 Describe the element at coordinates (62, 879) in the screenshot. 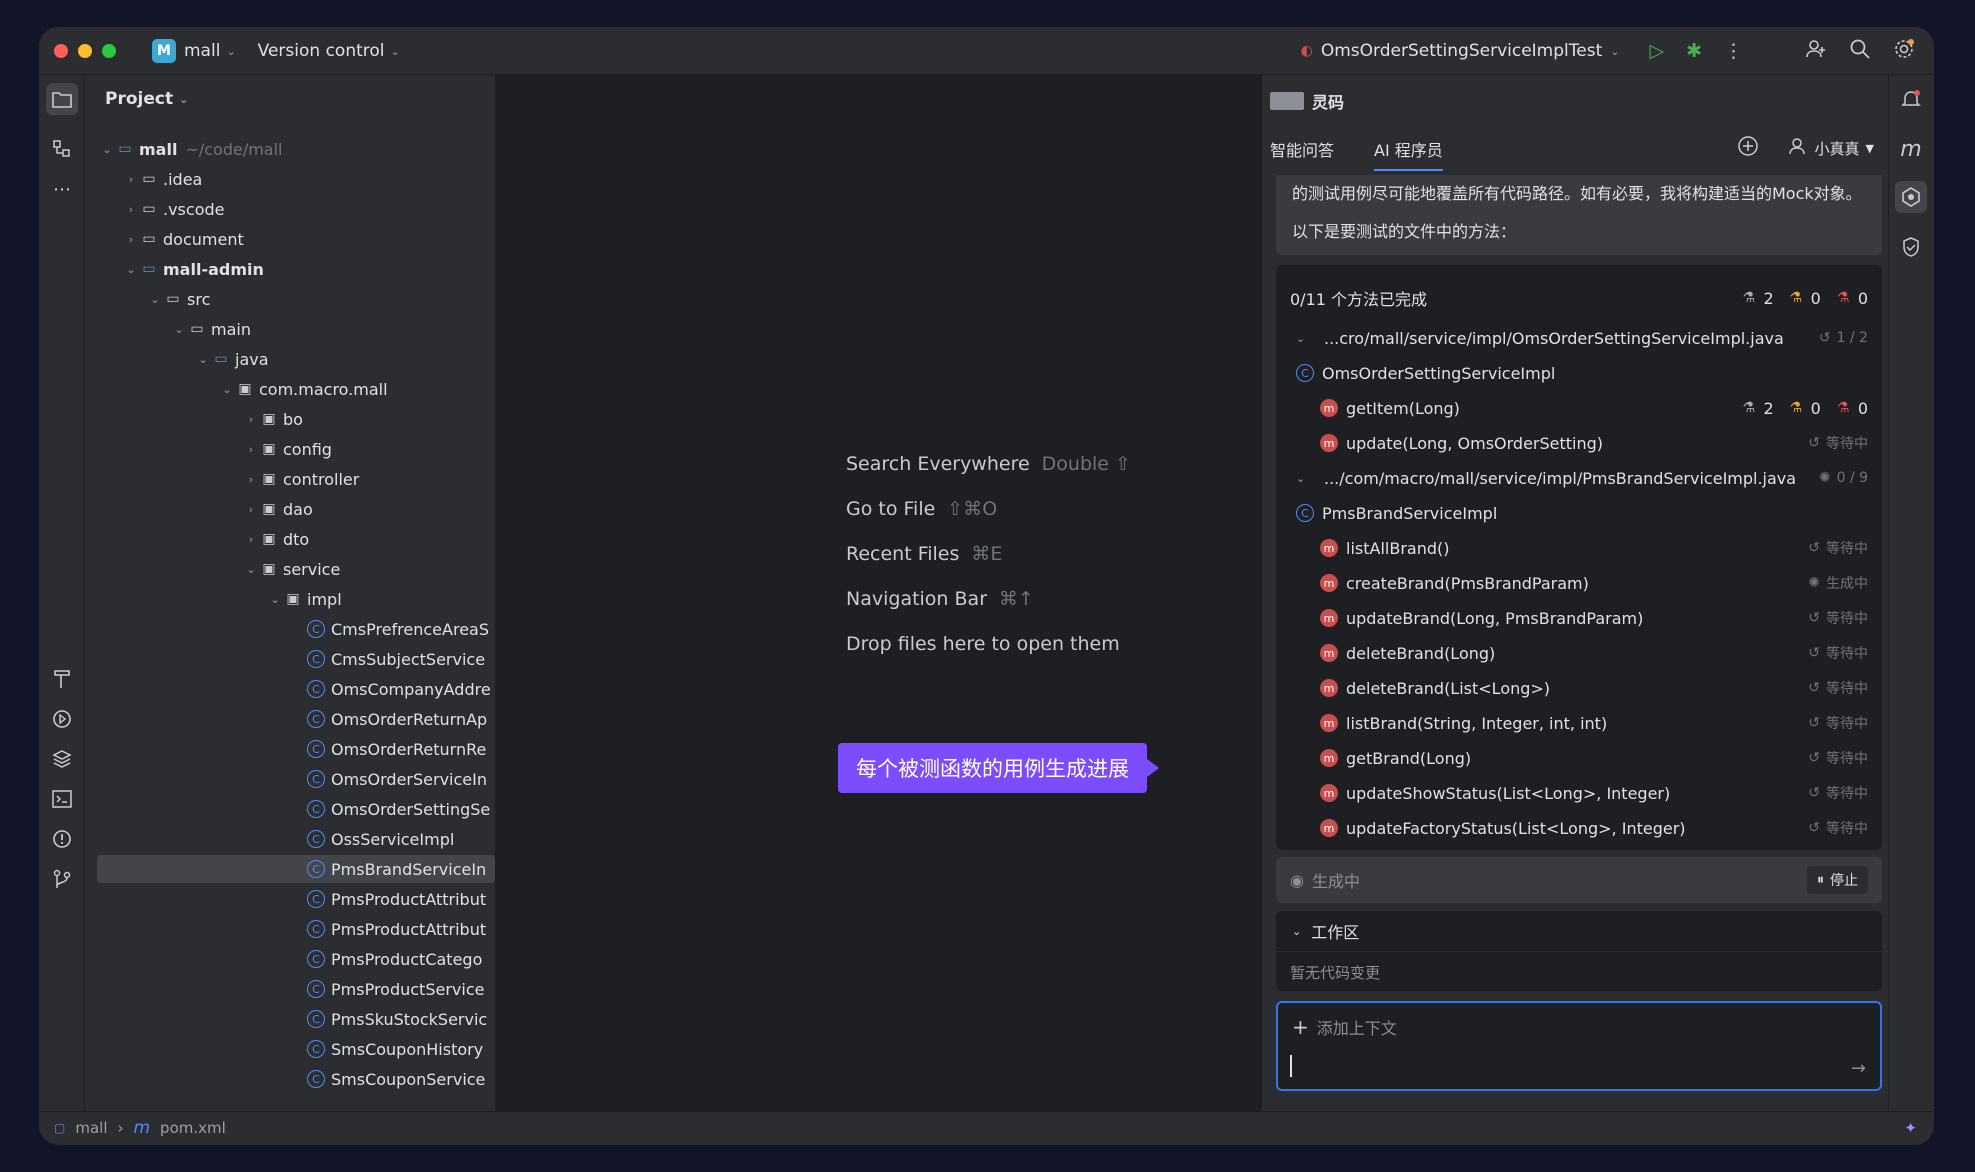

I see `git-branch-icon` at that location.